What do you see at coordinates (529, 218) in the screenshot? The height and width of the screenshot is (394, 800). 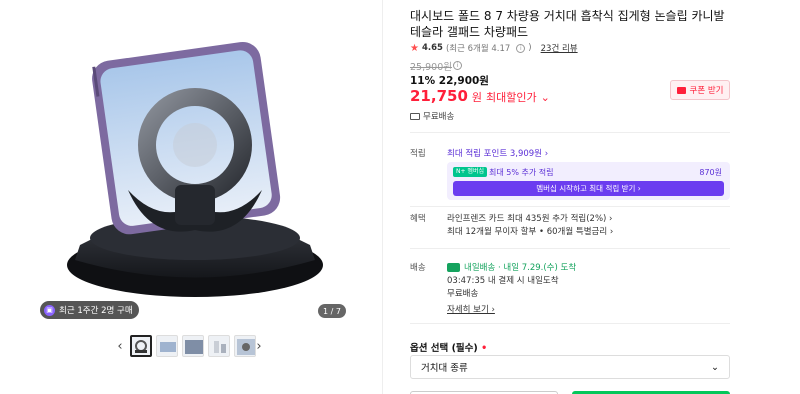 I see `benefit-card-link: 라인프렌즈 카드 최대 435원 추가 적립(2%) ›` at bounding box center [529, 218].